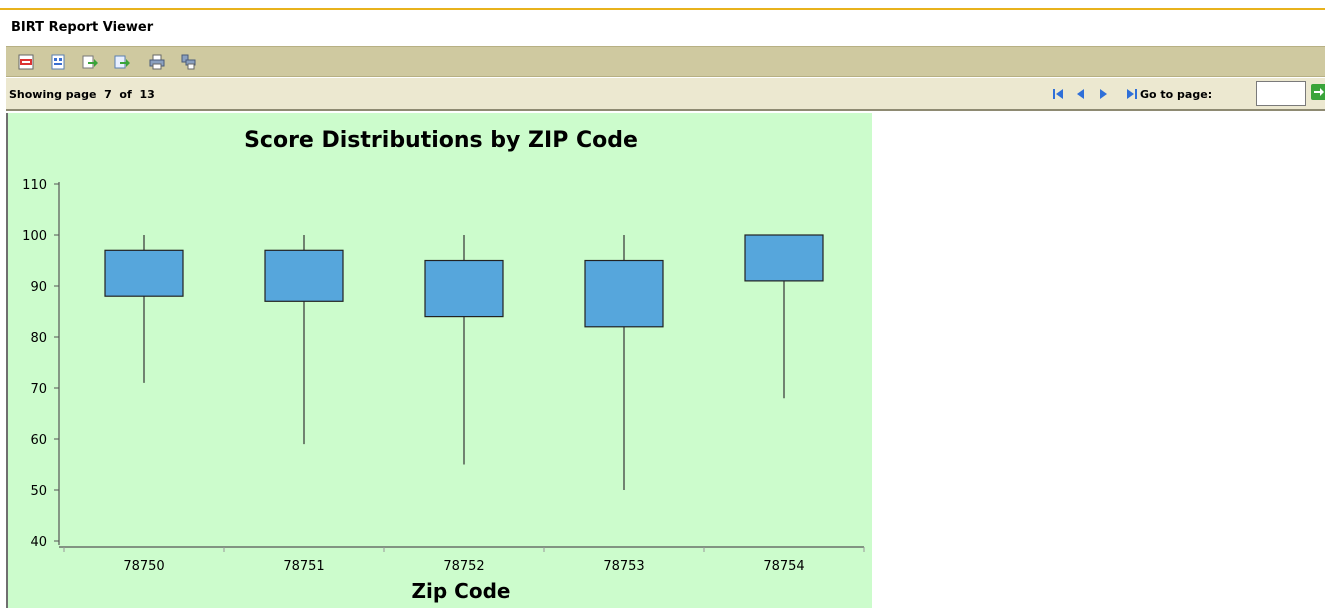  I want to click on parameters-icon, so click(58, 62).